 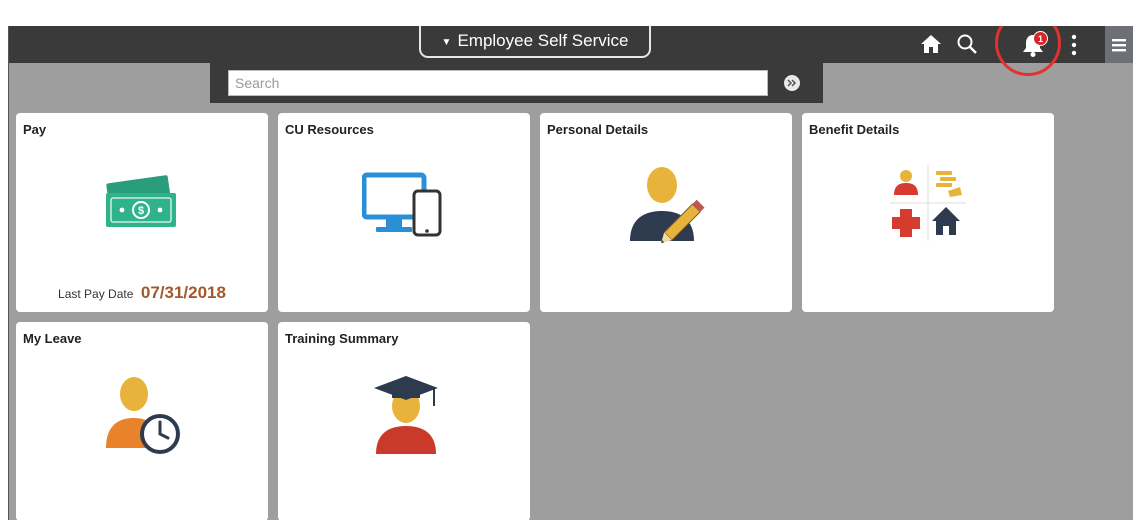 I want to click on tile-title: Pay, so click(x=35, y=129).